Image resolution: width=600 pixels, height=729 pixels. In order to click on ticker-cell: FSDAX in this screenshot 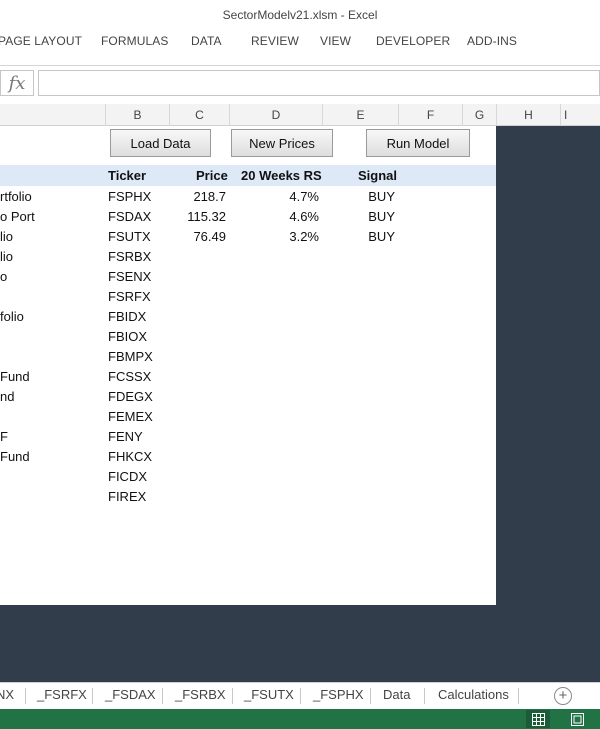, I will do `click(130, 216)`.